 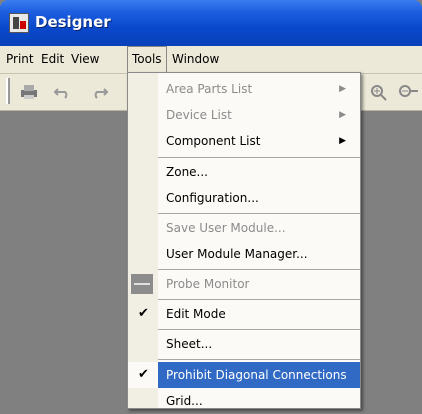 What do you see at coordinates (259, 375) in the screenshot?
I see `menu-item-prohibit-diagonal-connections: Prohibit Diagonal Connections` at bounding box center [259, 375].